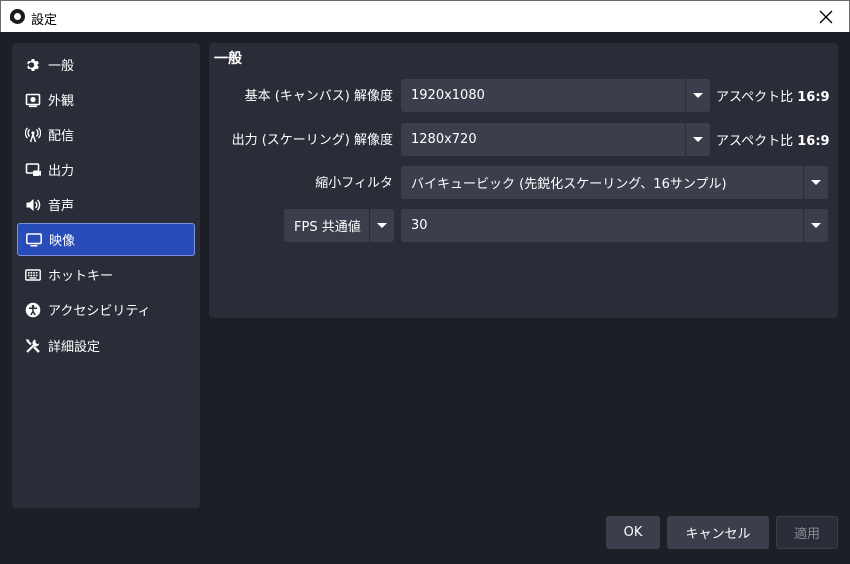 This screenshot has width=850, height=564. Describe the element at coordinates (106, 239) in the screenshot. I see `sidebar-item-video: 映像` at that location.